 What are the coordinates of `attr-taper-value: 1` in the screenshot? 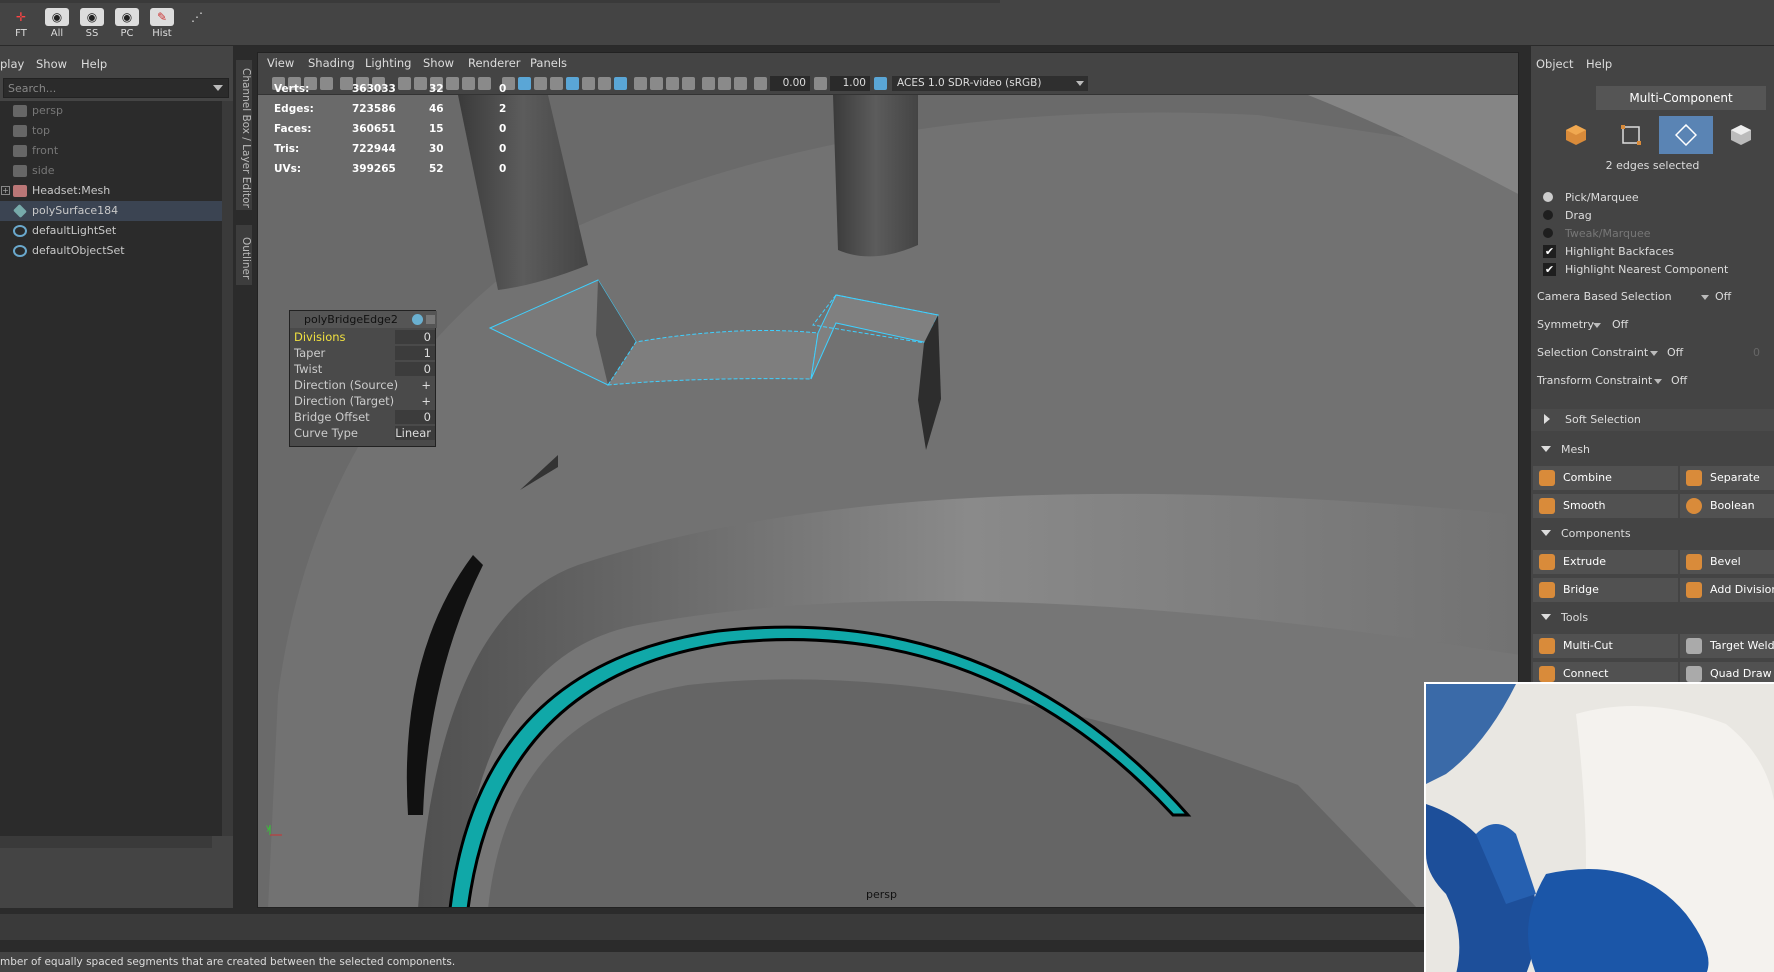 It's located at (427, 353).